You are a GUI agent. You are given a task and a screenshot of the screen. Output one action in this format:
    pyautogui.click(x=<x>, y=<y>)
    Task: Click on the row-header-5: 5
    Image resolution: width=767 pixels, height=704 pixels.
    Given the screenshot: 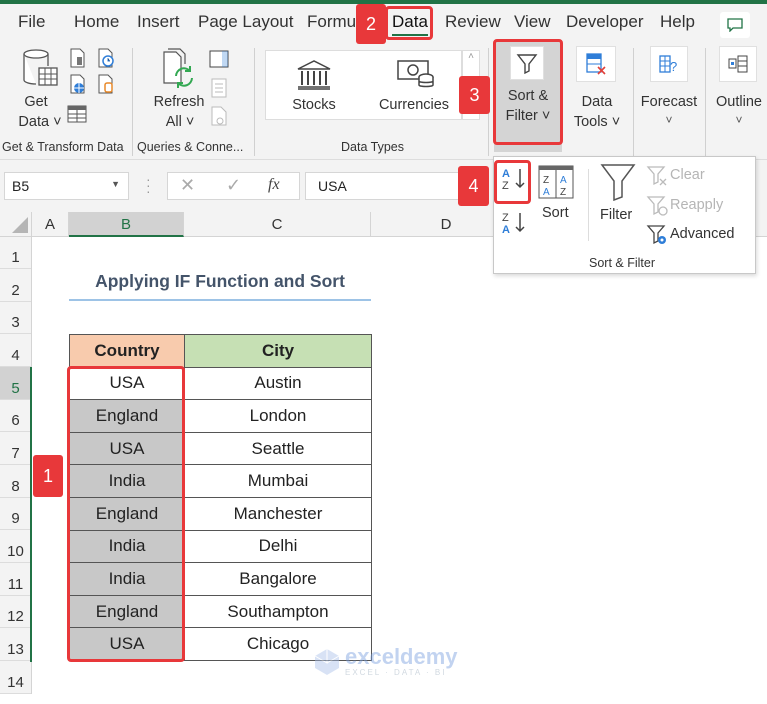 What is the action you would take?
    pyautogui.click(x=15, y=383)
    